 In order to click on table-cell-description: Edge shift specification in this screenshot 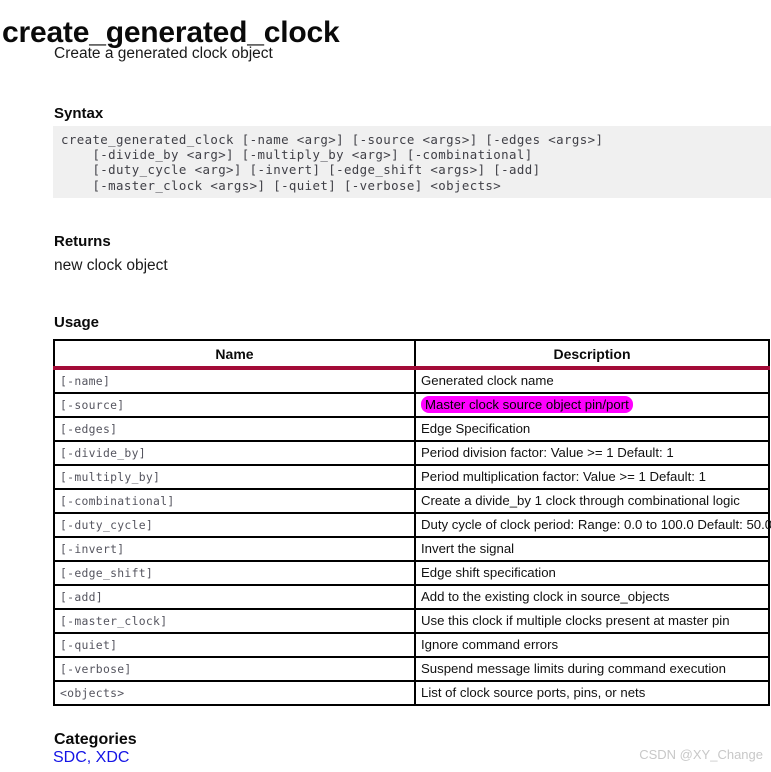, I will do `click(592, 572)`.